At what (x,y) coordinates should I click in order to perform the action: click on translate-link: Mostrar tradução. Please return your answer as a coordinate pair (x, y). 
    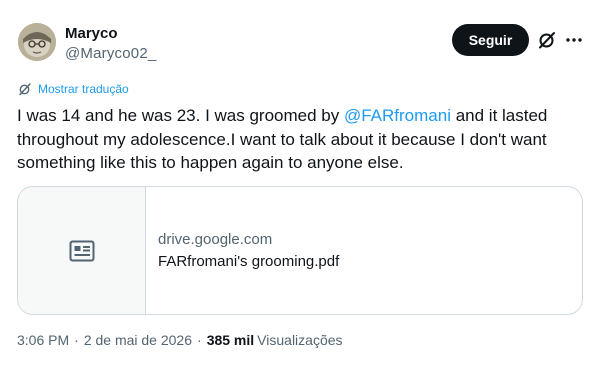
    Looking at the image, I should click on (73, 89).